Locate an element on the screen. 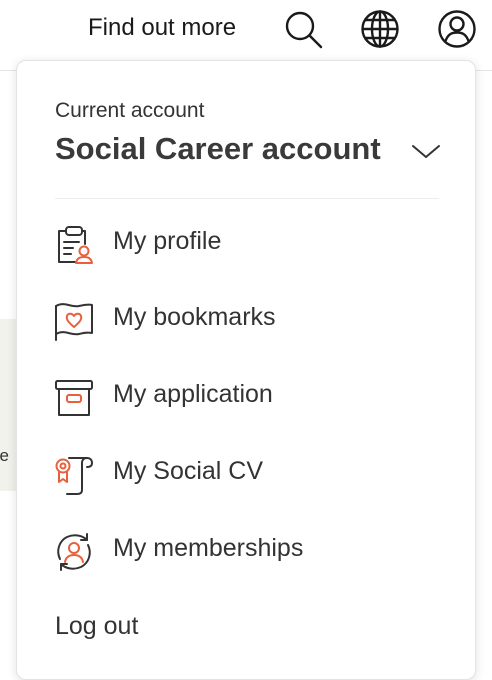 Image resolution: width=492 pixels, height=680 pixels. account-name: Social Career account is located at coordinates (218, 149).